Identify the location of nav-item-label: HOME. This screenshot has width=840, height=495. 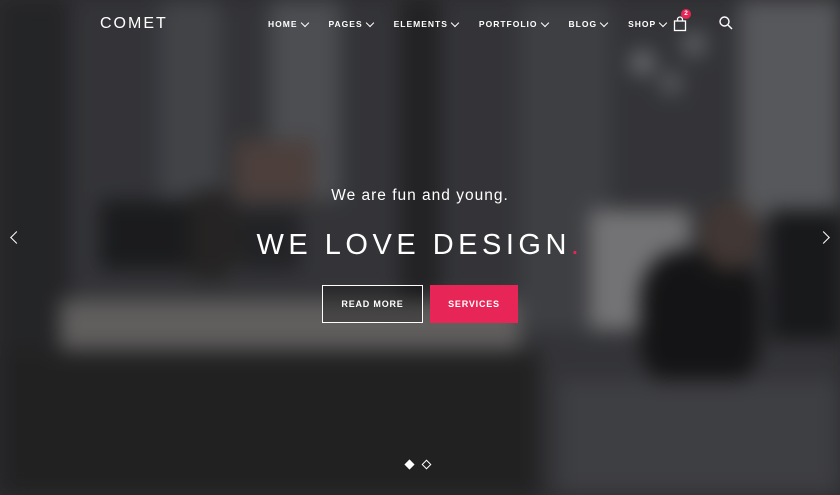
(283, 24).